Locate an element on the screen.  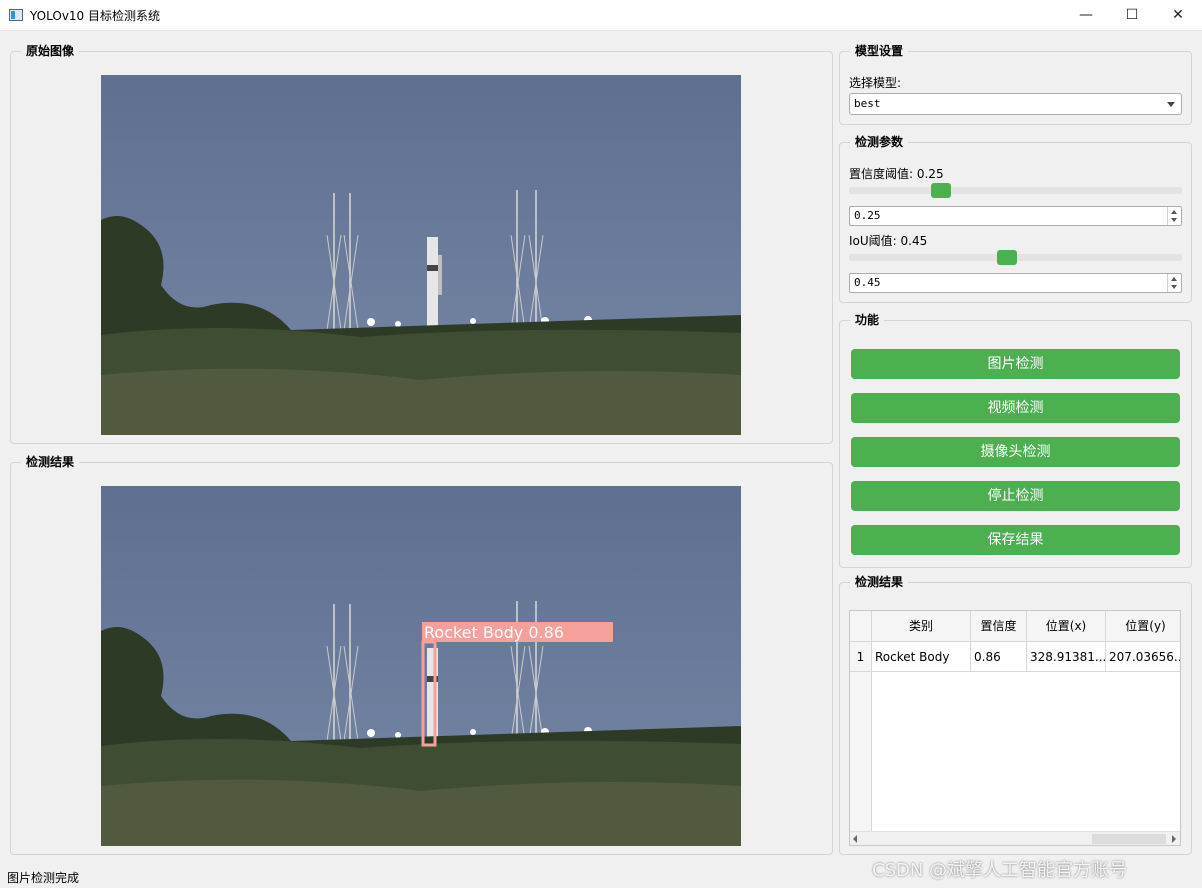
confidence-slider-handle is located at coordinates (941, 190).